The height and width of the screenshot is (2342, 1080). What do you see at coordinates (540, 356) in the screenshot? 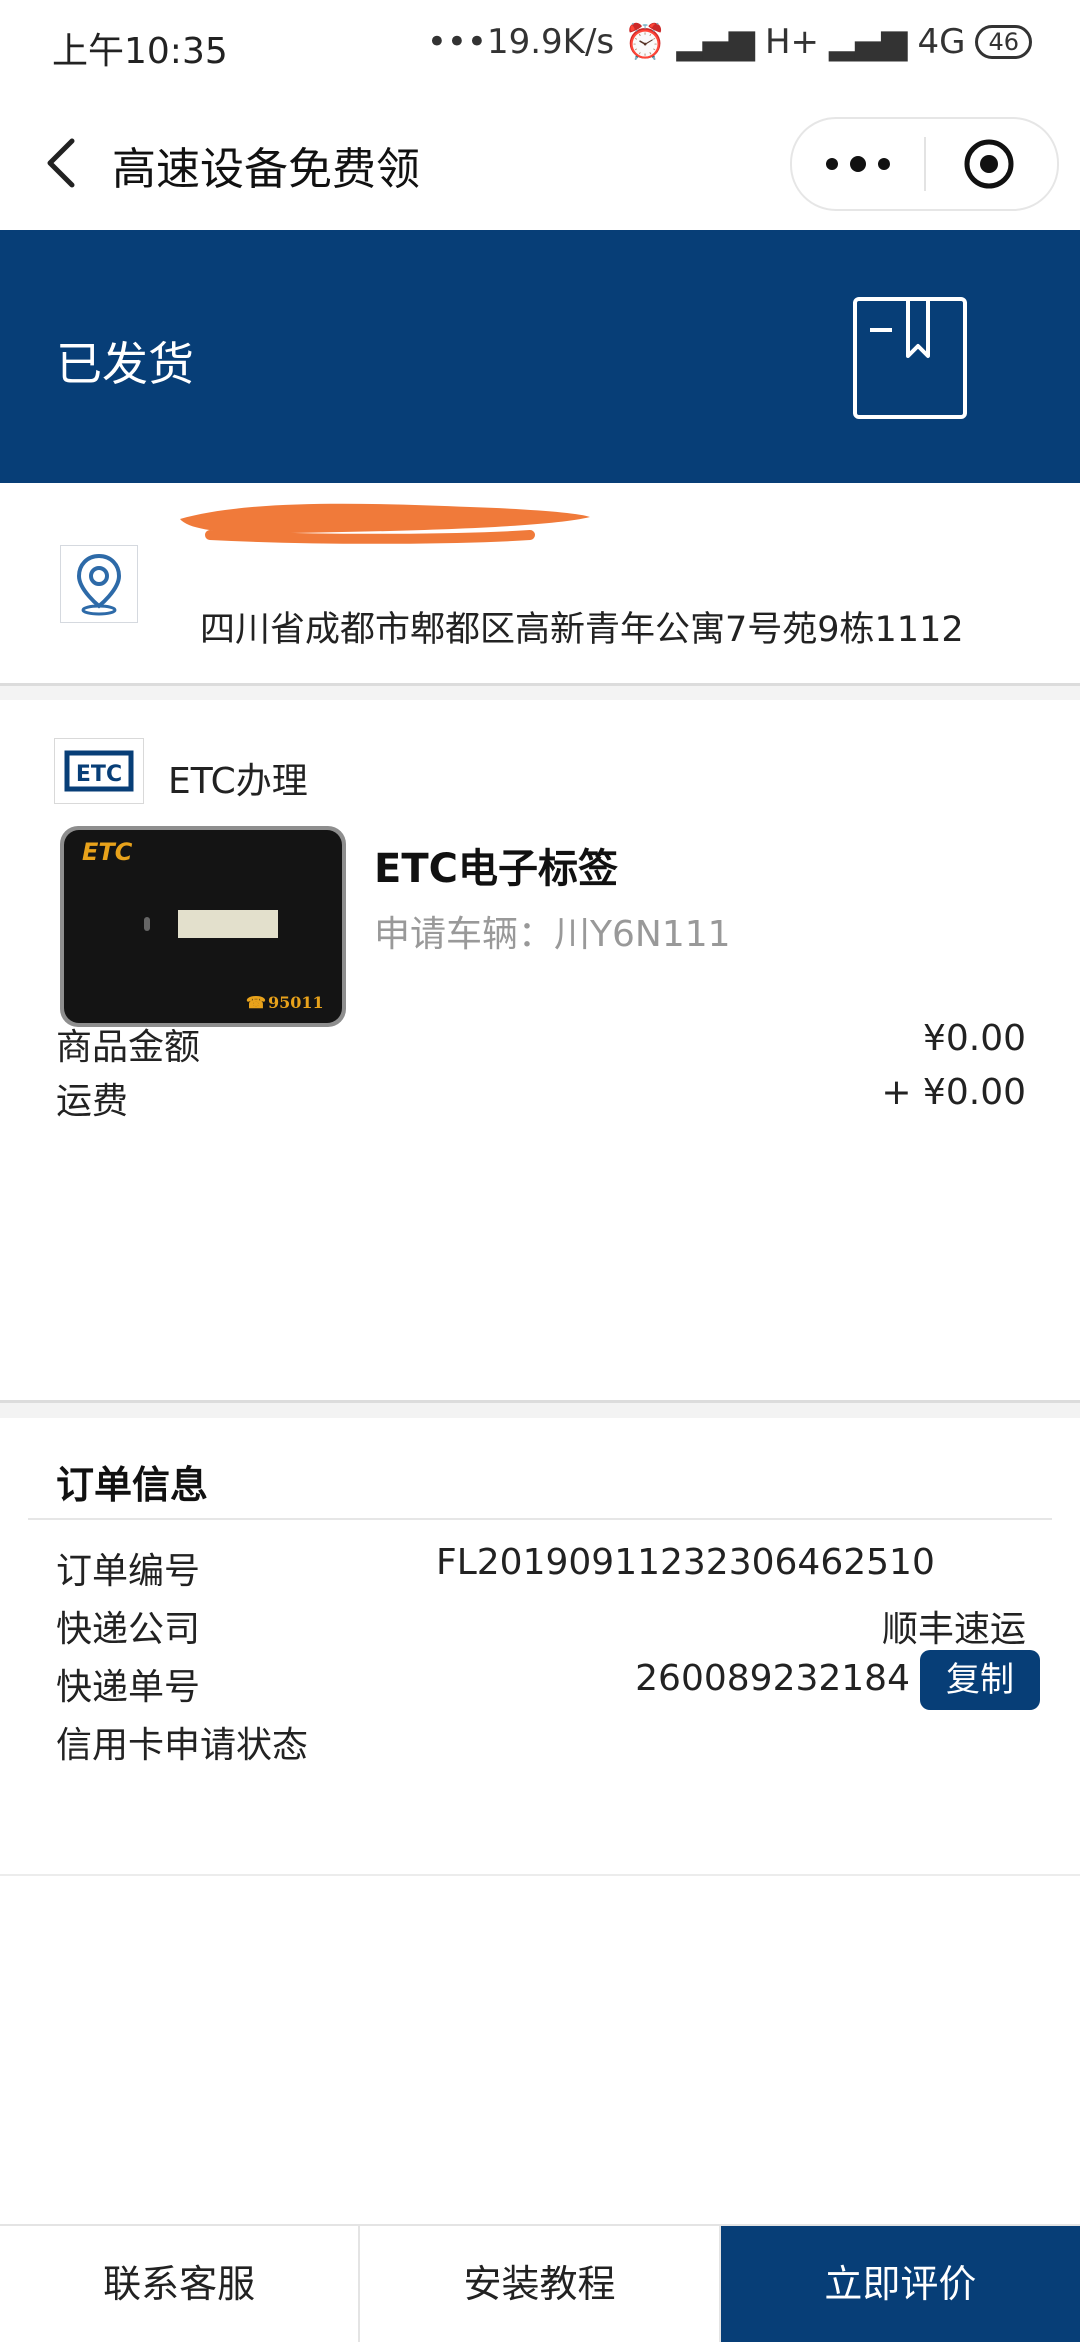
I see `shipping-status-banner: 已发货` at bounding box center [540, 356].